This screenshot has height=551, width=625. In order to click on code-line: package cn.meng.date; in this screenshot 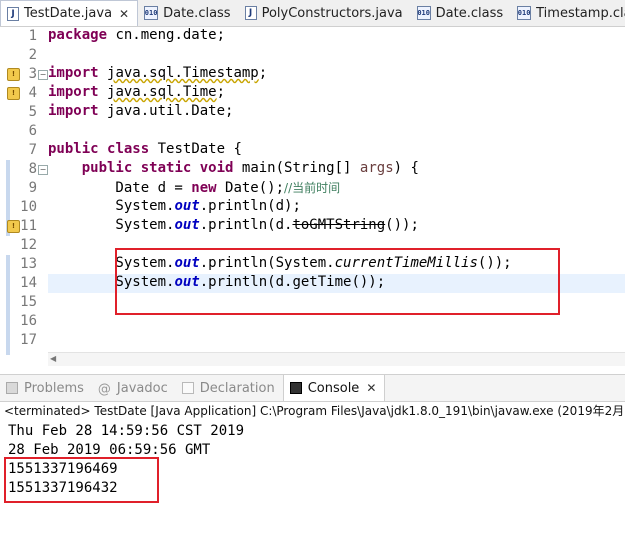, I will do `click(137, 35)`.